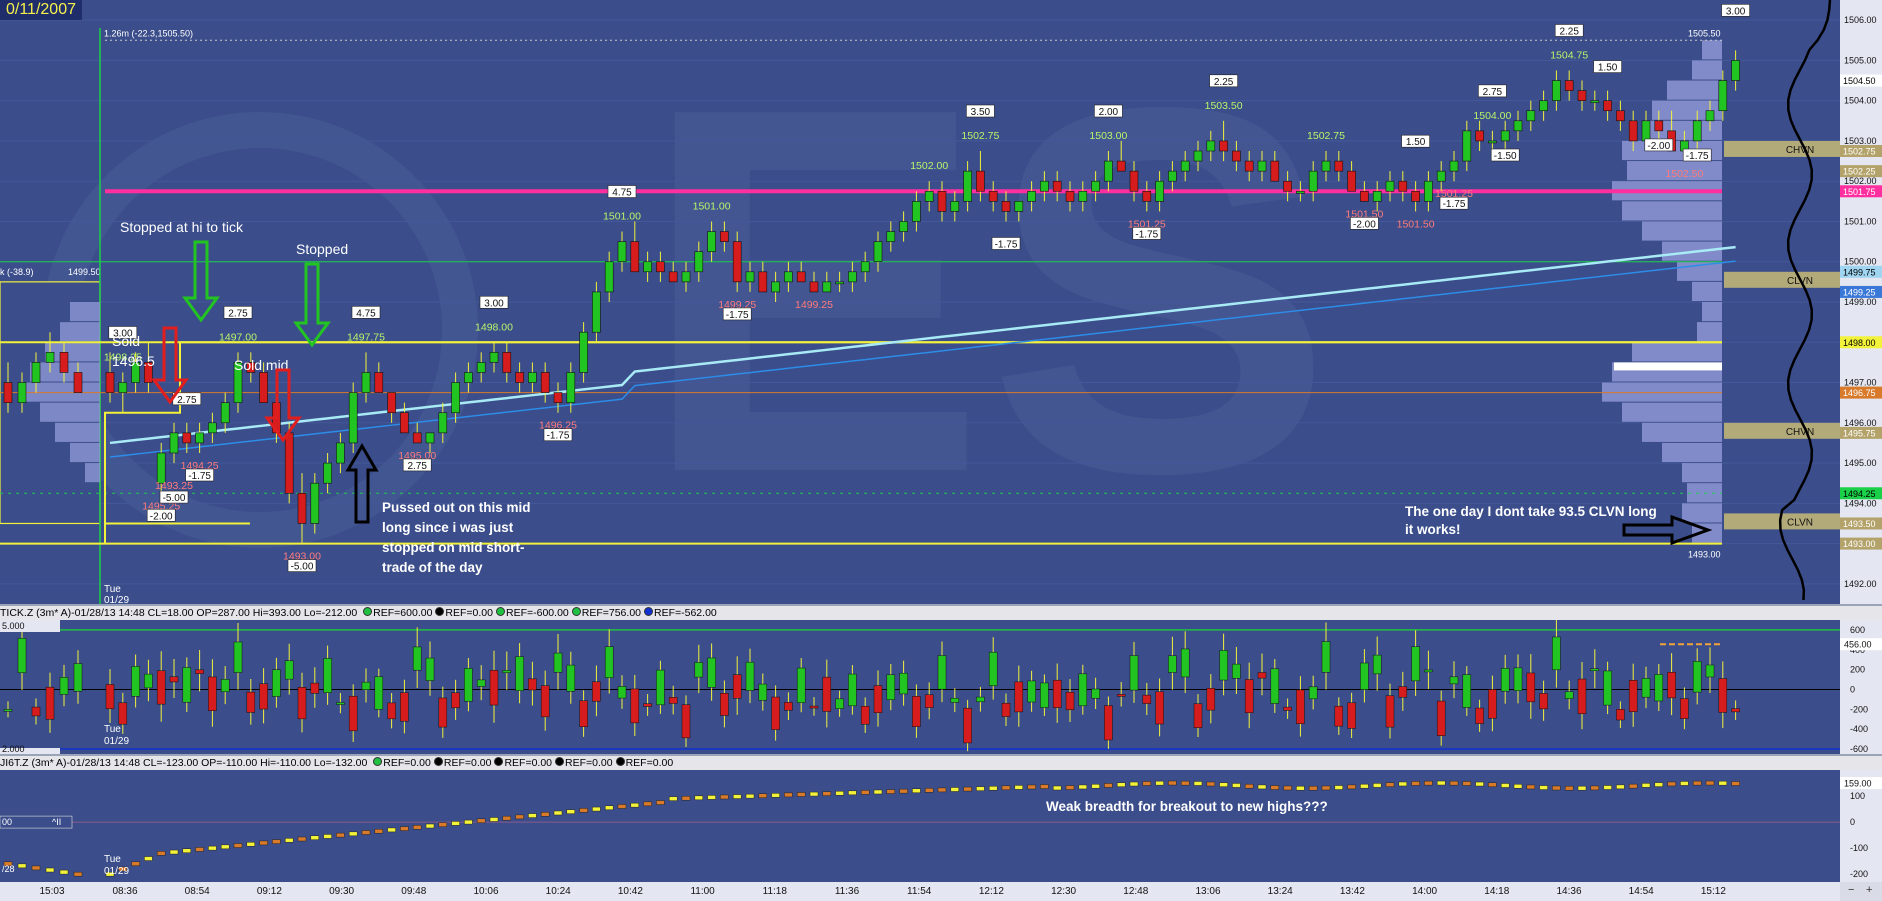  I want to click on swing-box-label: -1.75, so click(558, 436).